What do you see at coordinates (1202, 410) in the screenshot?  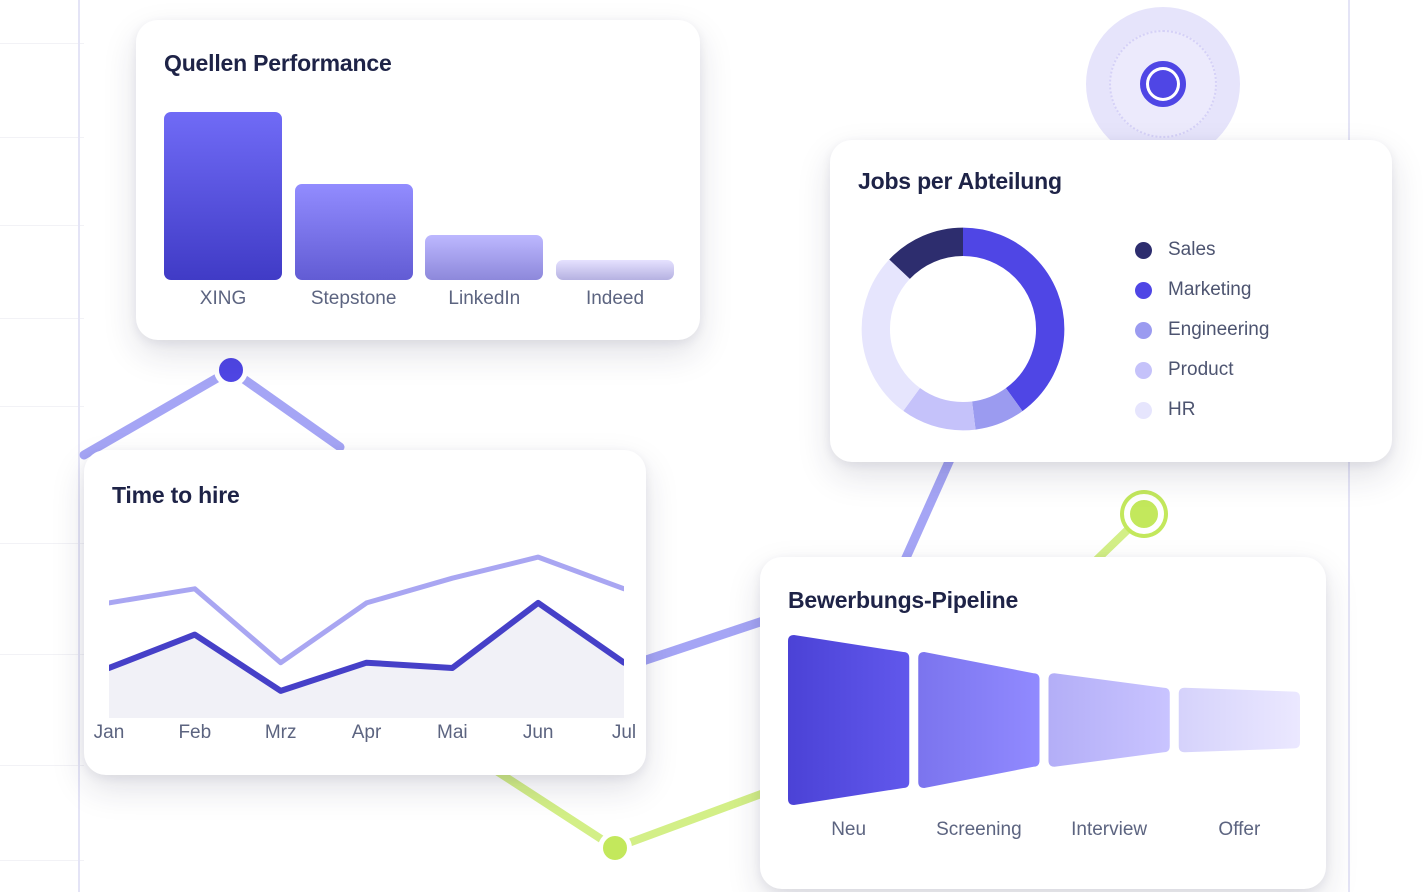 I see `legend-item-hr: HR` at bounding box center [1202, 410].